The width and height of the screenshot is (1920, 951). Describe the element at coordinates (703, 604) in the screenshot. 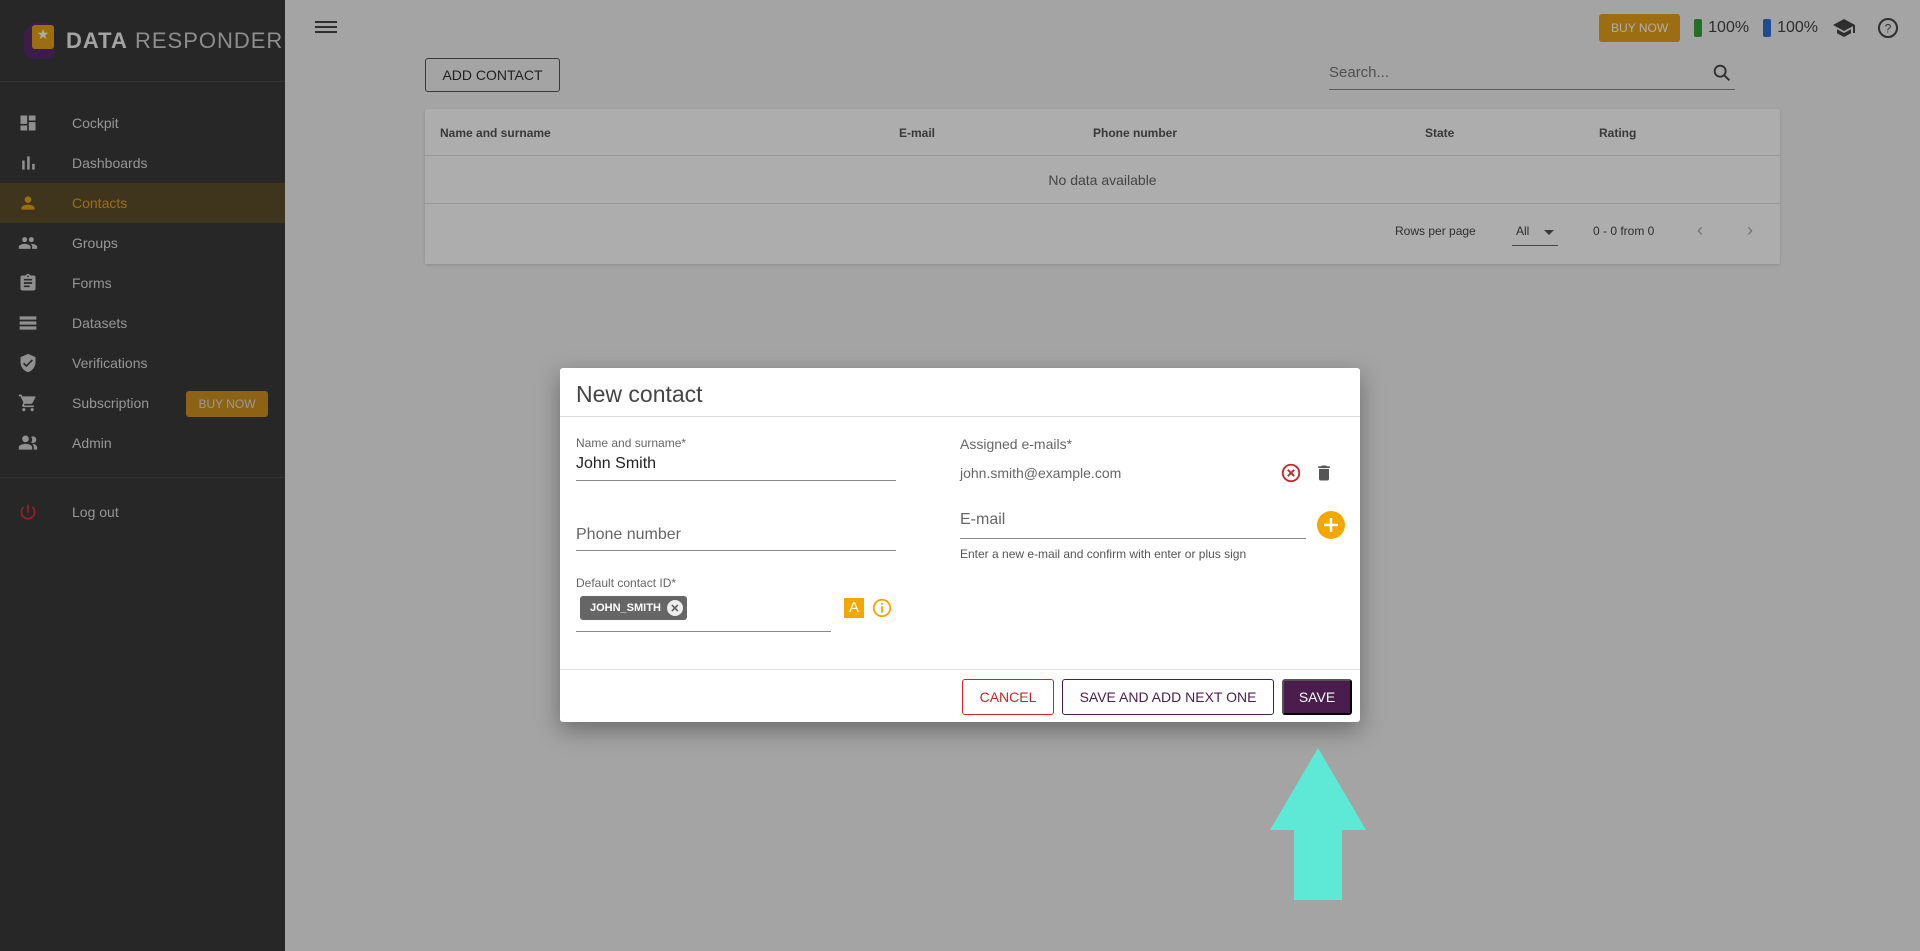

I see `contact-id-field: Default contact ID* JOHN_SMITH ✕` at that location.